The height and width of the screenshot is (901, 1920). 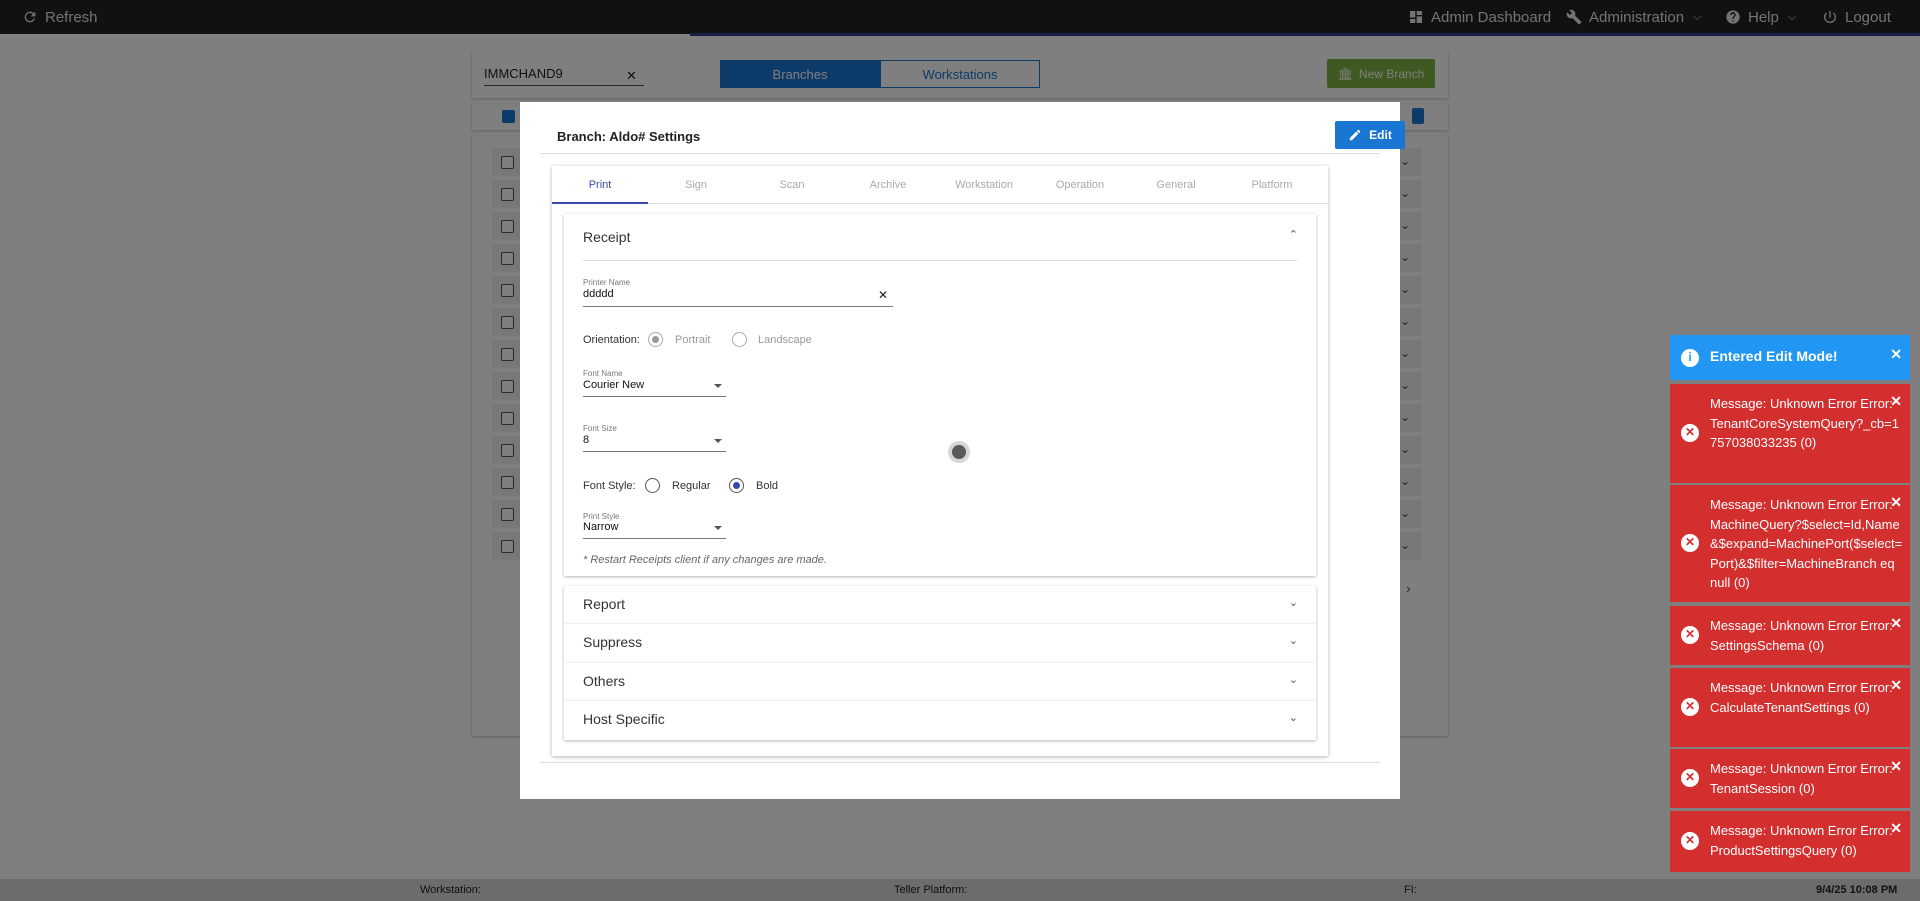 What do you see at coordinates (604, 604) in the screenshot?
I see `report-panel-title: Report` at bounding box center [604, 604].